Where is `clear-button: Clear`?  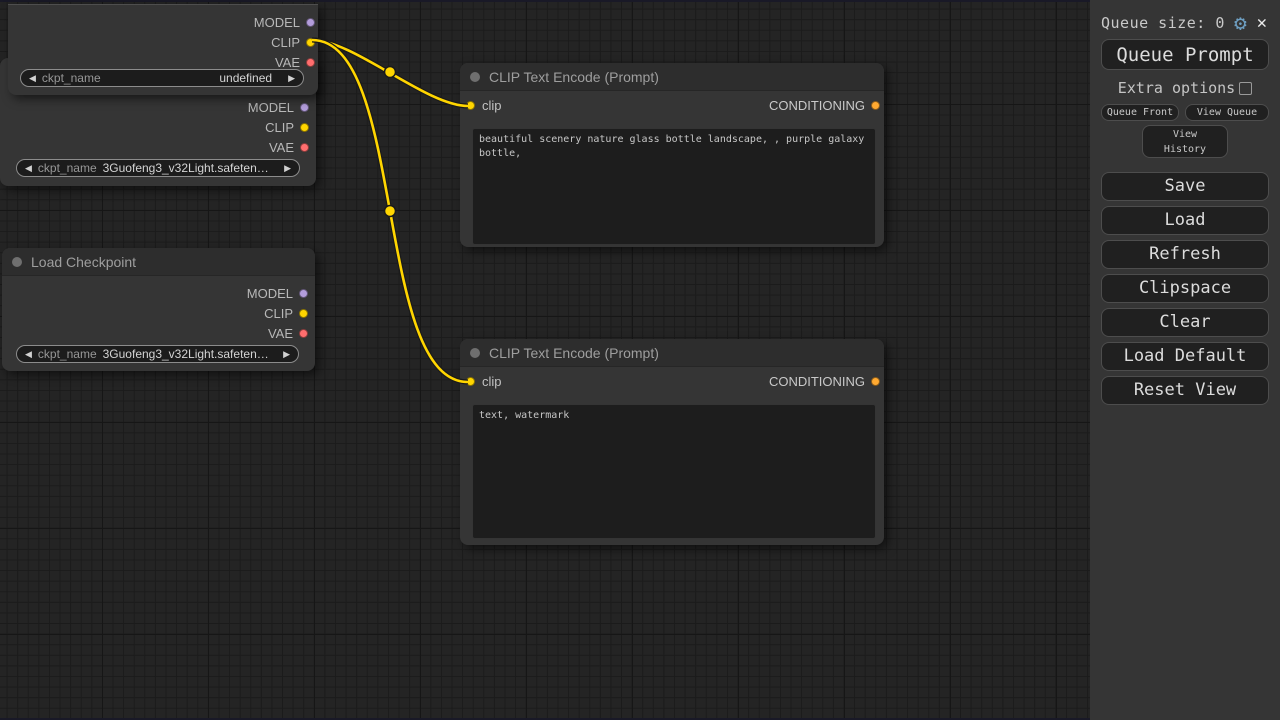
clear-button: Clear is located at coordinates (1185, 322).